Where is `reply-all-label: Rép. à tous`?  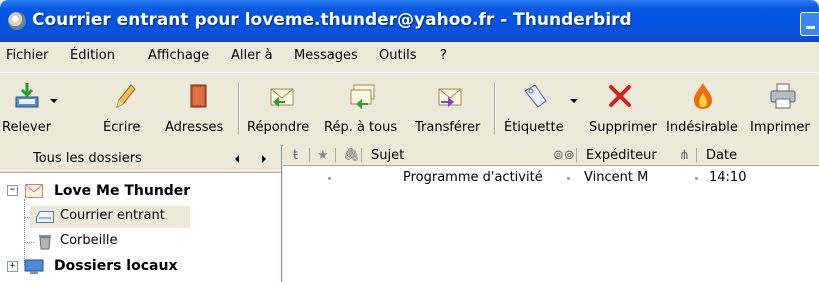 reply-all-label: Rép. à tous is located at coordinates (361, 127).